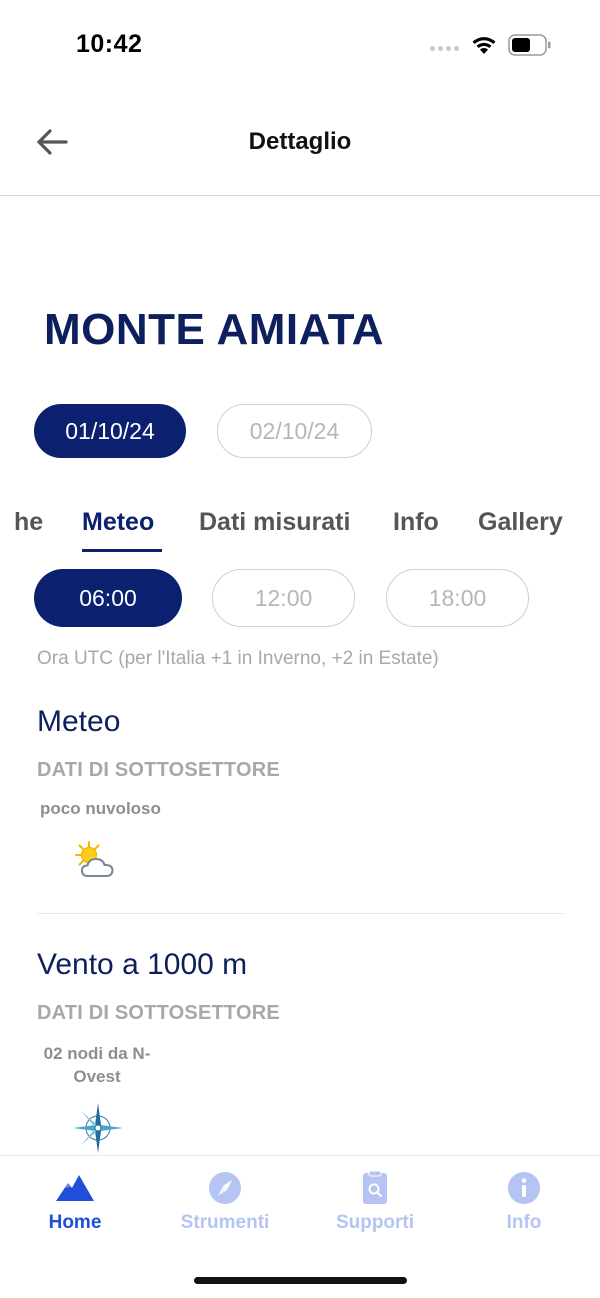 The width and height of the screenshot is (600, 1298). I want to click on nav-label: Home, so click(75, 1222).